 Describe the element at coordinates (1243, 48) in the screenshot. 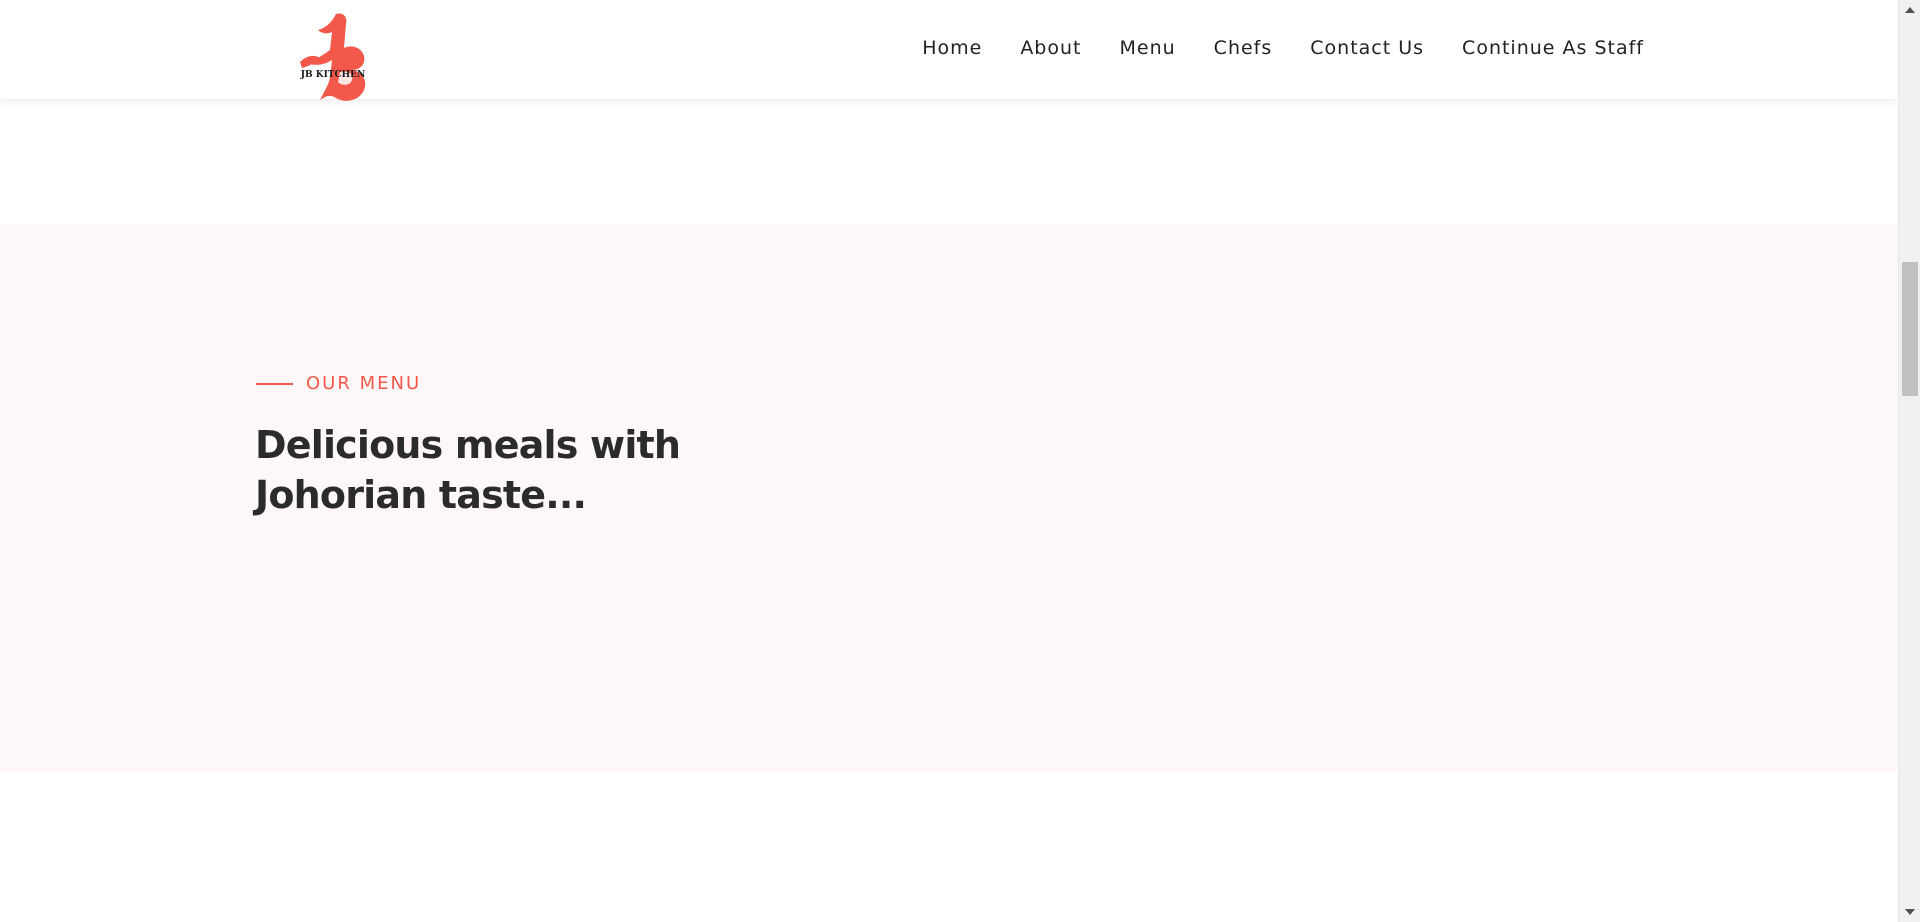

I see `nav-chefs: Chefs` at that location.